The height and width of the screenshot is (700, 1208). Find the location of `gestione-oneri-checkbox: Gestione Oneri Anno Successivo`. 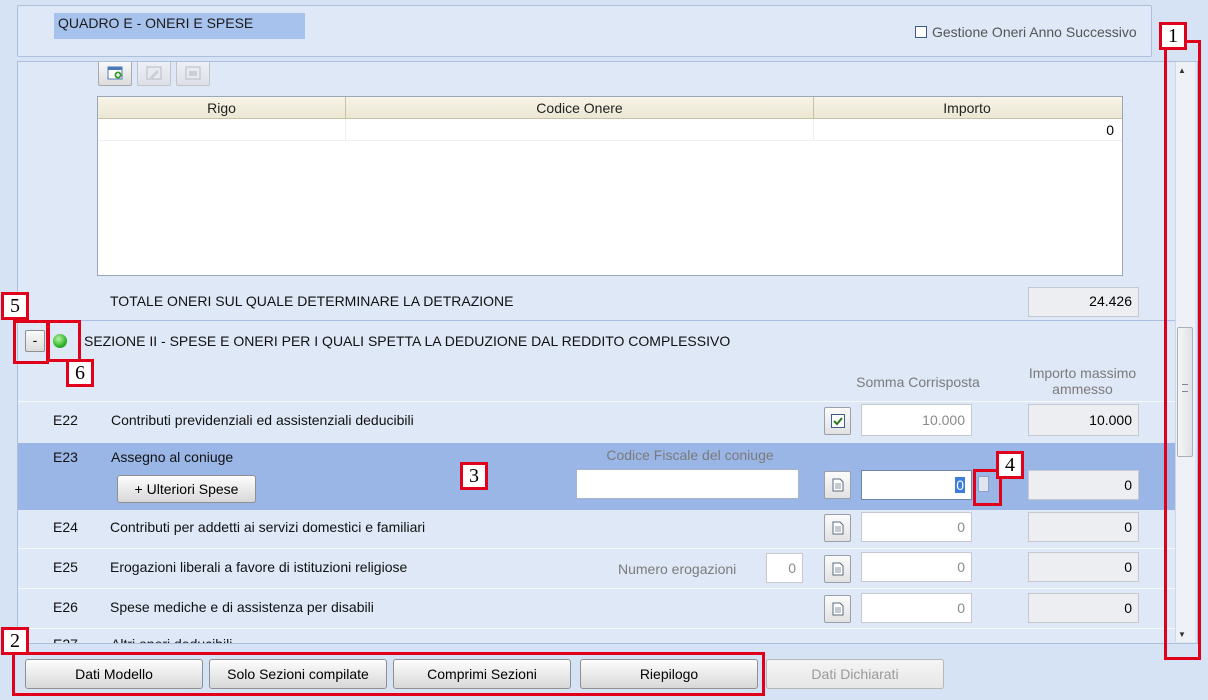

gestione-oneri-checkbox: Gestione Oneri Anno Successivo is located at coordinates (1026, 32).